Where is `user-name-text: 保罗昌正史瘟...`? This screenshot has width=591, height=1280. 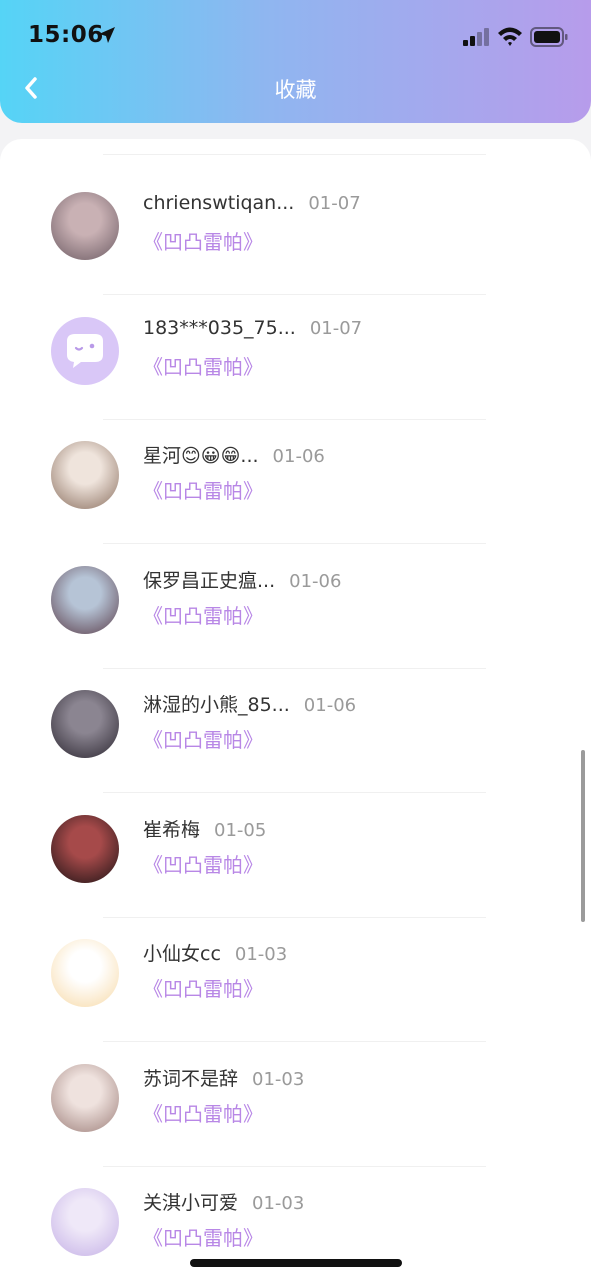 user-name-text: 保罗昌正史瘟... is located at coordinates (209, 580).